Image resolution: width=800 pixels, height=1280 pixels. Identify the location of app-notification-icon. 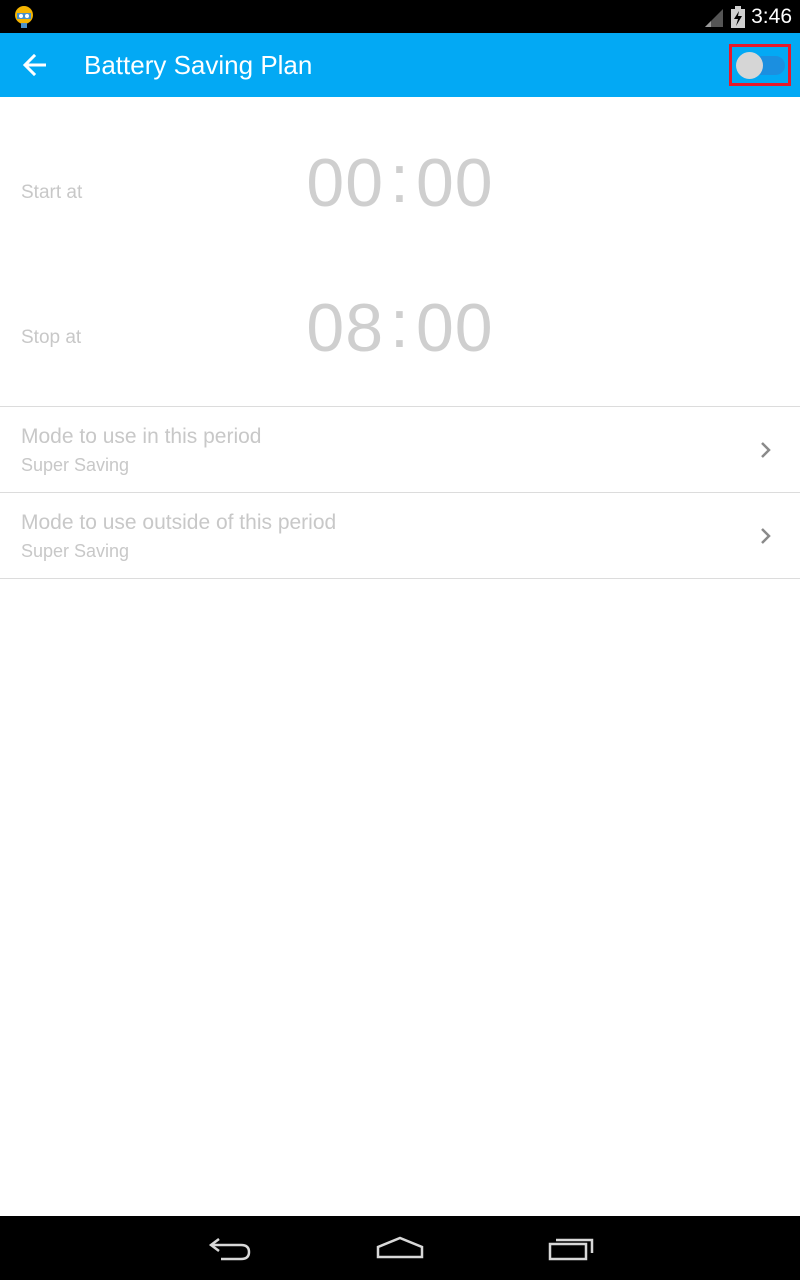
(24, 17).